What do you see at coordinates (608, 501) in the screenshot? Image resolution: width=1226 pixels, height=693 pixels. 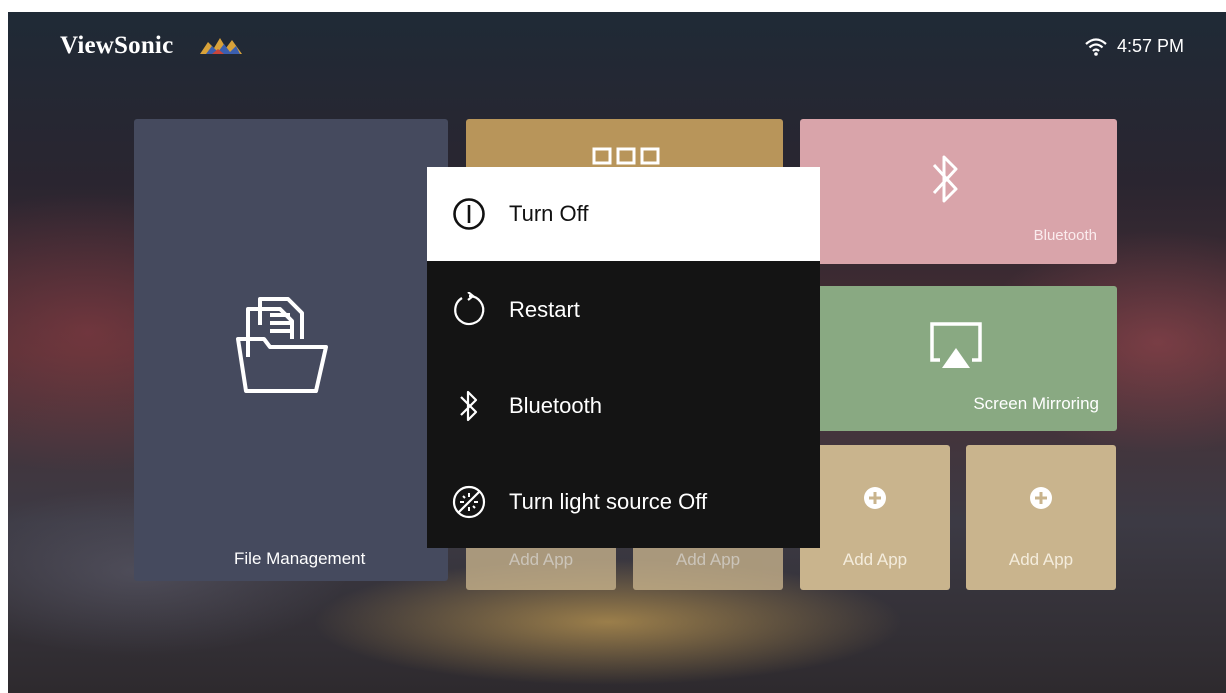 I see `menu-item-label: Turn light source Off` at bounding box center [608, 501].